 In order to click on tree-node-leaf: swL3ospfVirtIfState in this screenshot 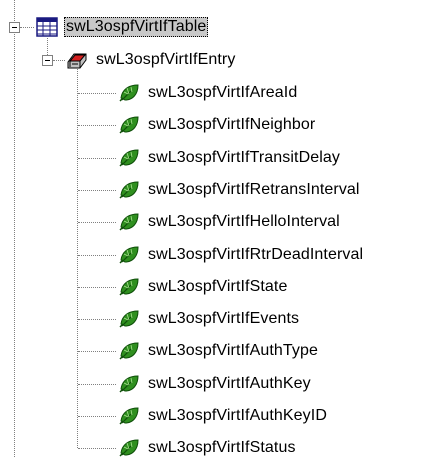, I will do `click(203, 287)`.